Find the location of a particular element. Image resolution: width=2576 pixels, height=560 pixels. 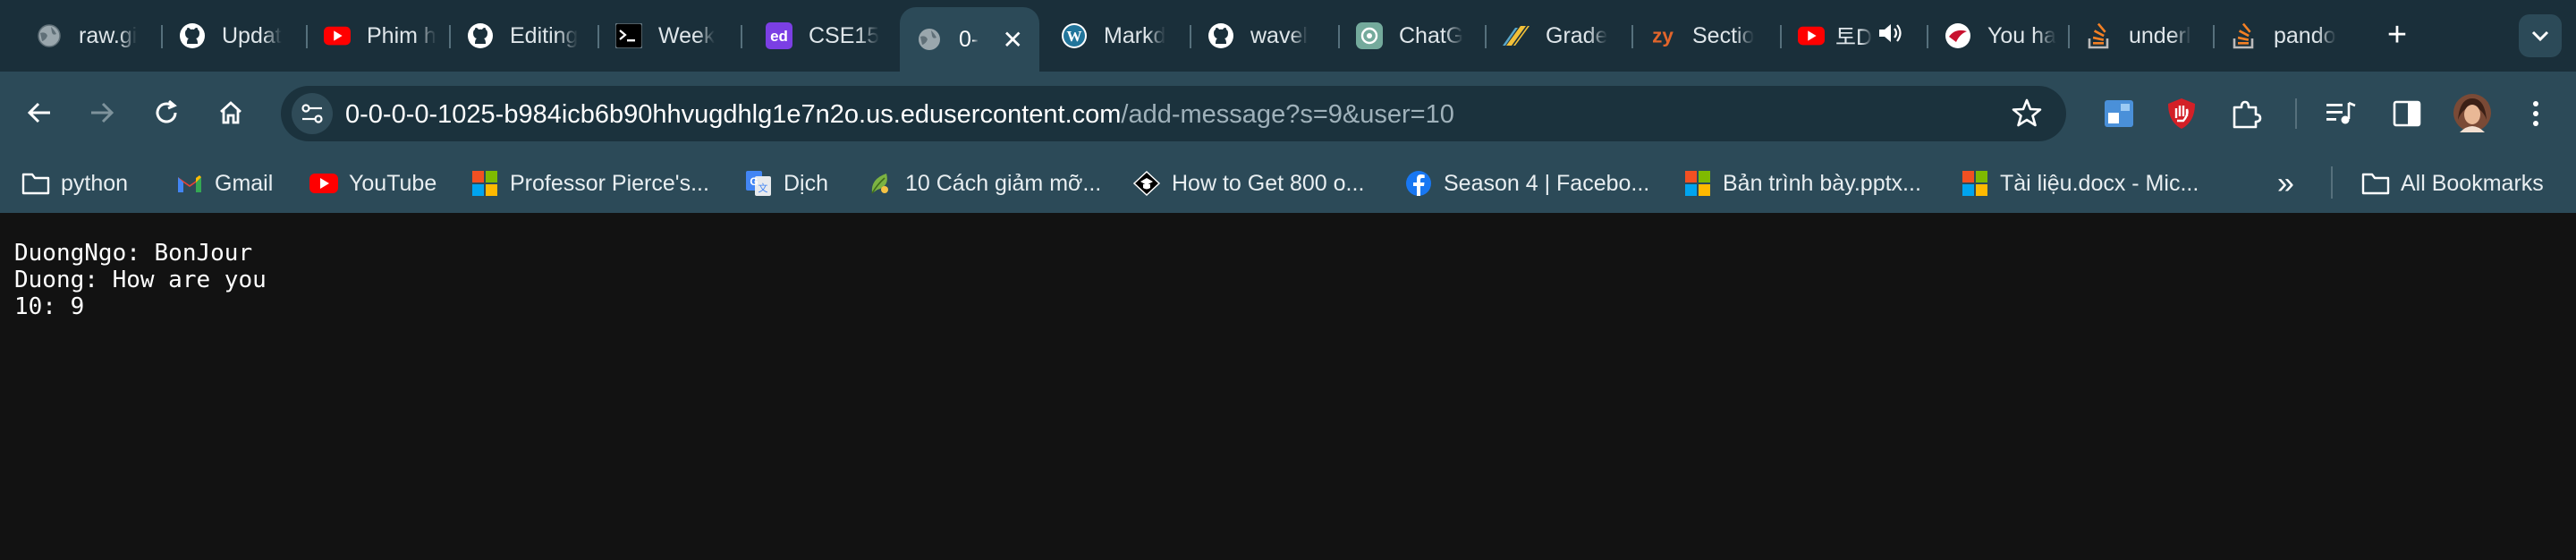

tab-label: ChatG is located at coordinates (1431, 35).